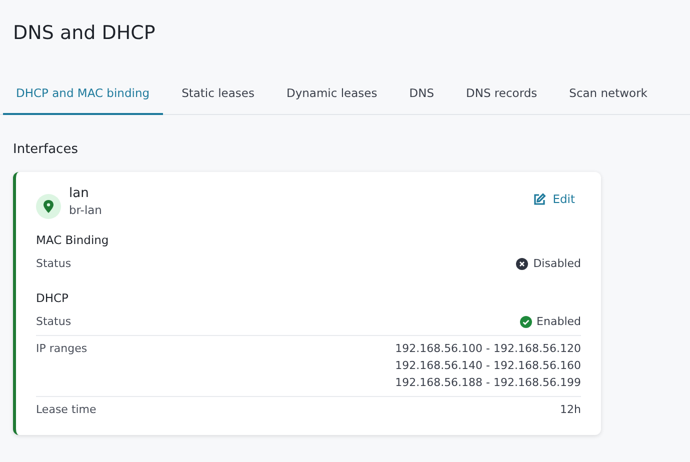 This screenshot has height=462, width=690. What do you see at coordinates (79, 193) in the screenshot?
I see `interface-name: lan` at bounding box center [79, 193].